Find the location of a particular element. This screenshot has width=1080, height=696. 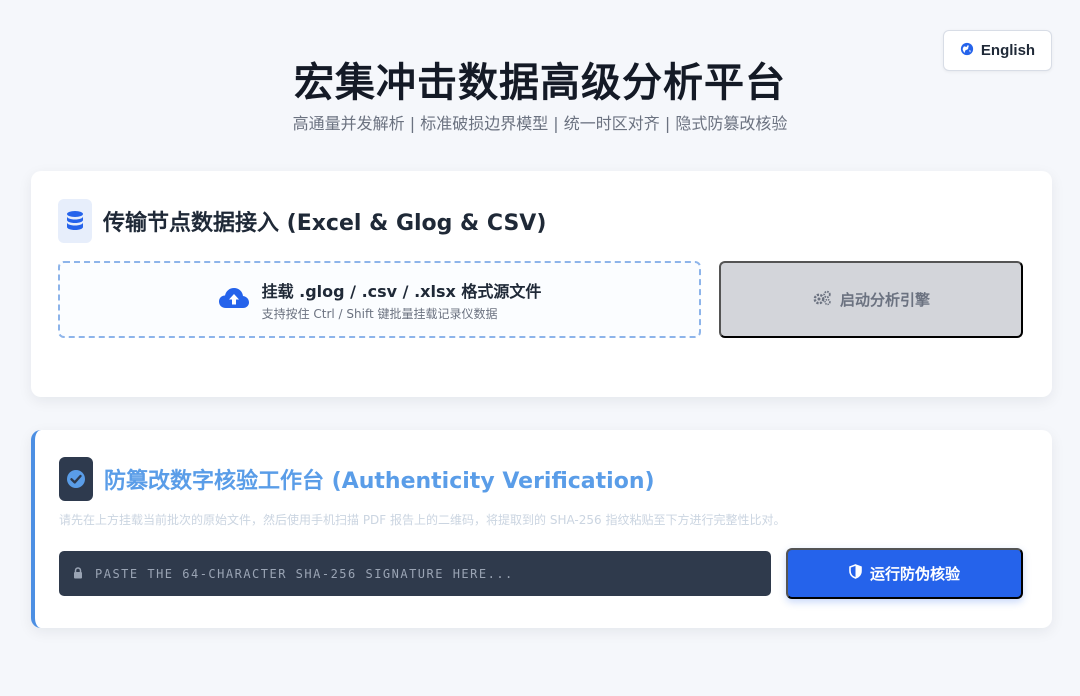

page-title: 宏集冲击数据高级分析平台 is located at coordinates (540, 83).